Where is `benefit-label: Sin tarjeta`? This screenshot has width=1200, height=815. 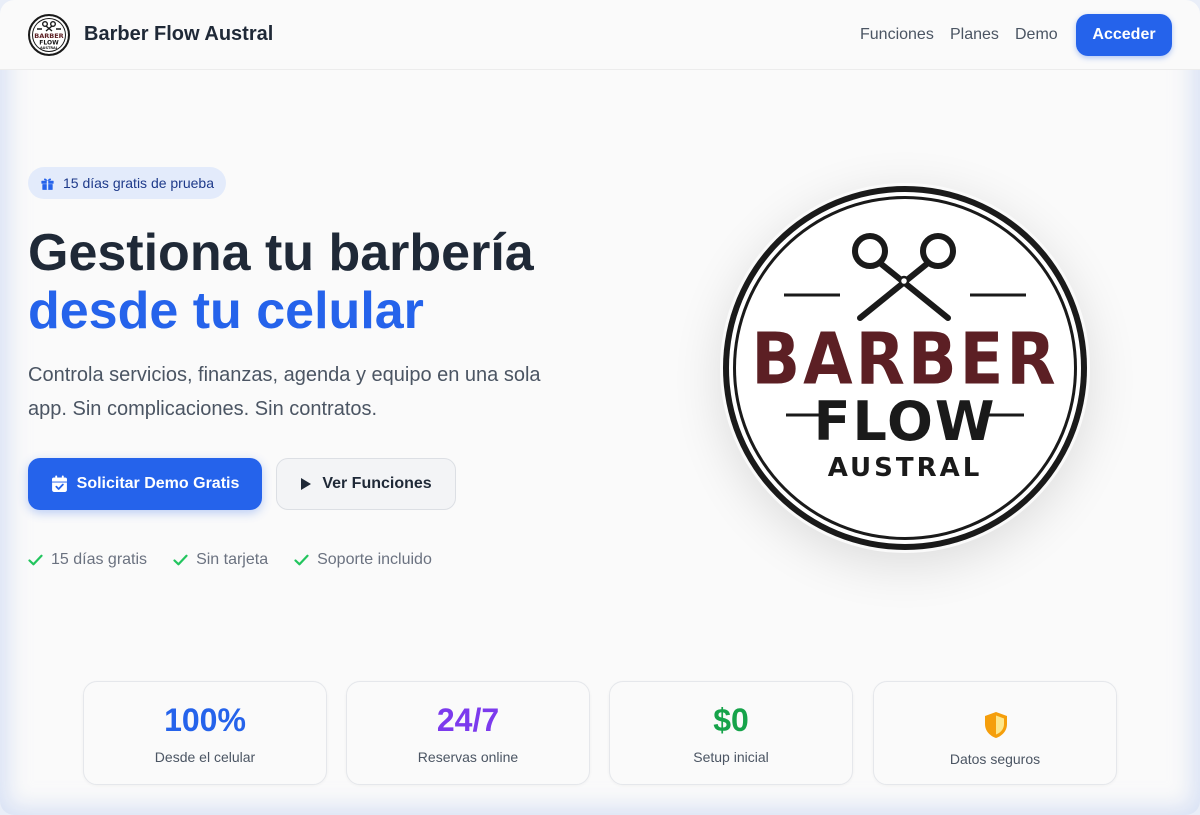 benefit-label: Sin tarjeta is located at coordinates (232, 559).